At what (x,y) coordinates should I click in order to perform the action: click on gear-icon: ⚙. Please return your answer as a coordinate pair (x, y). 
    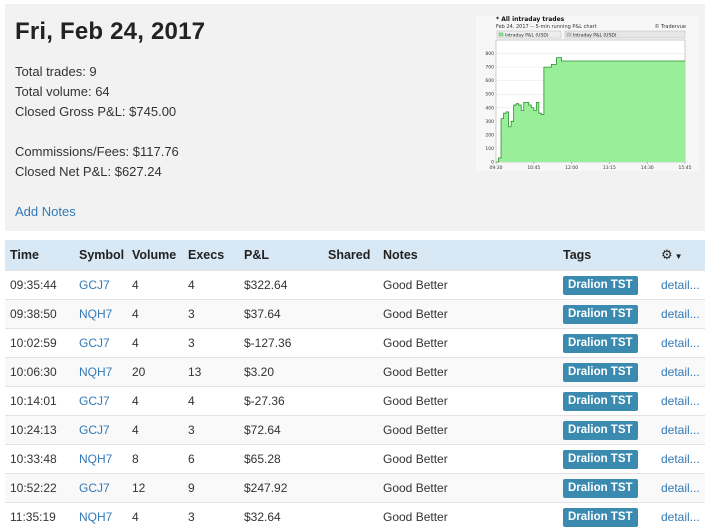
    Looking at the image, I should click on (667, 254).